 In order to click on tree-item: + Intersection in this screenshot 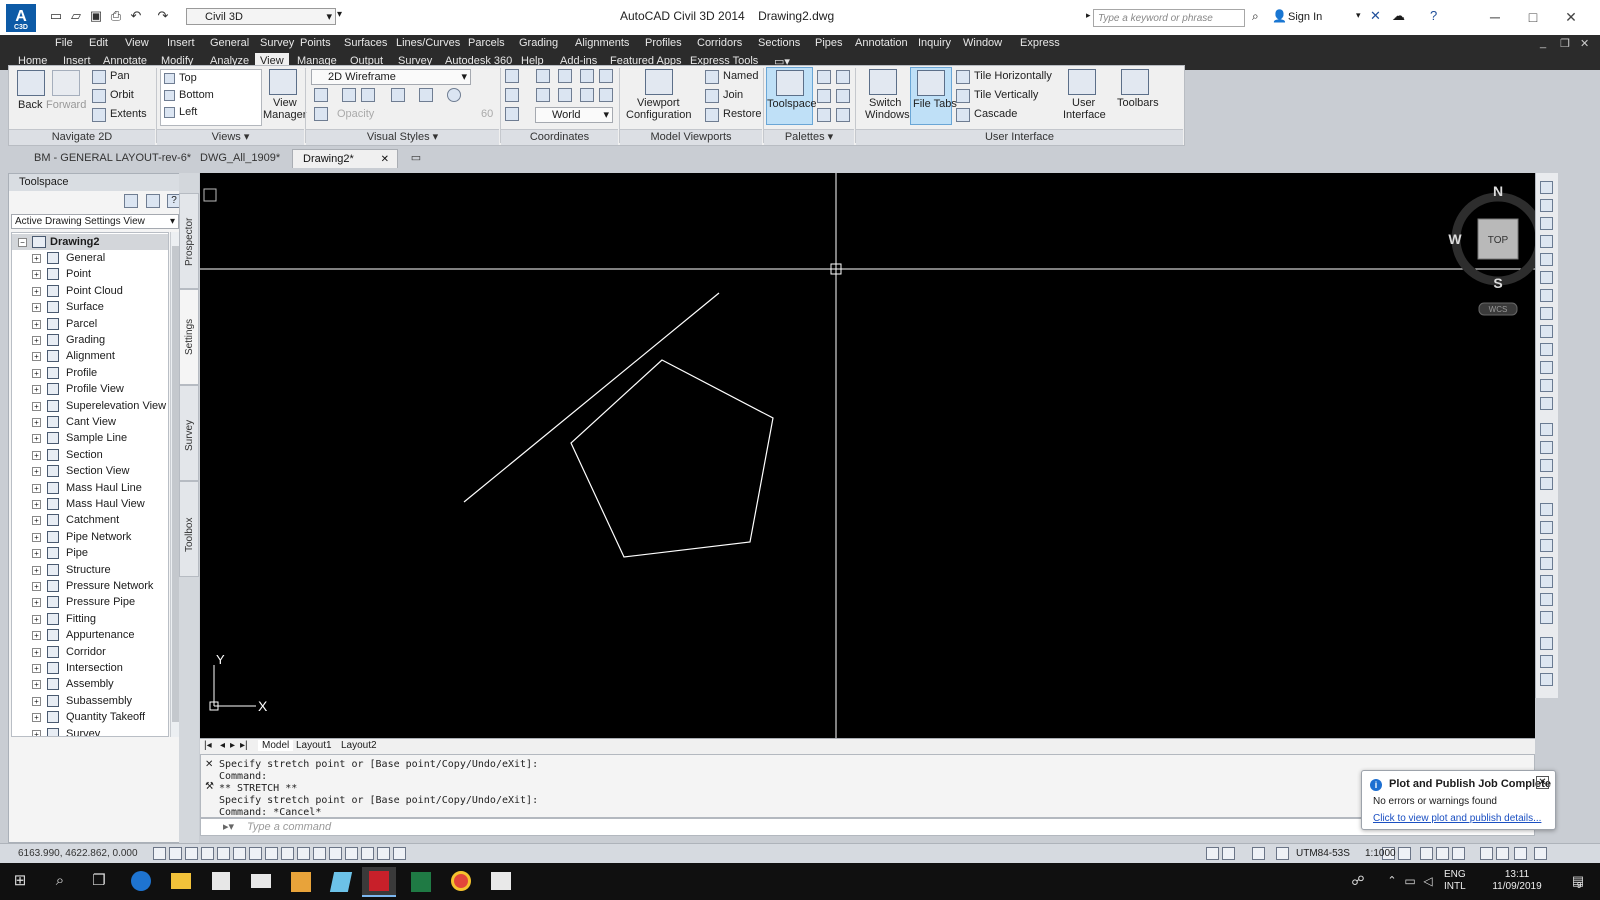, I will do `click(90, 668)`.